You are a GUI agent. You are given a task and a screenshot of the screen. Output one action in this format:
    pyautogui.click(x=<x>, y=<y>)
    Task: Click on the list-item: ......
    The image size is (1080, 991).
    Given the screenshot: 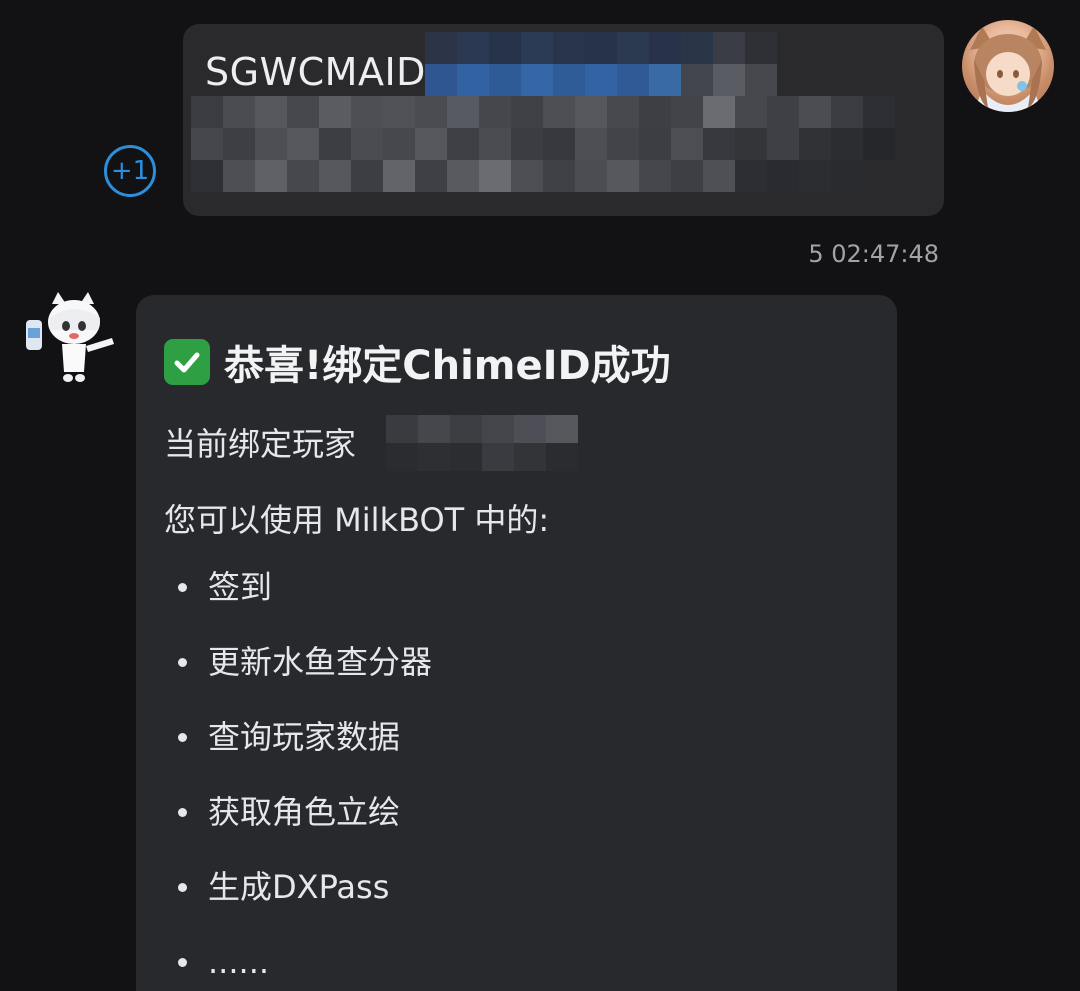 What is the action you would take?
    pyautogui.click(x=304, y=964)
    